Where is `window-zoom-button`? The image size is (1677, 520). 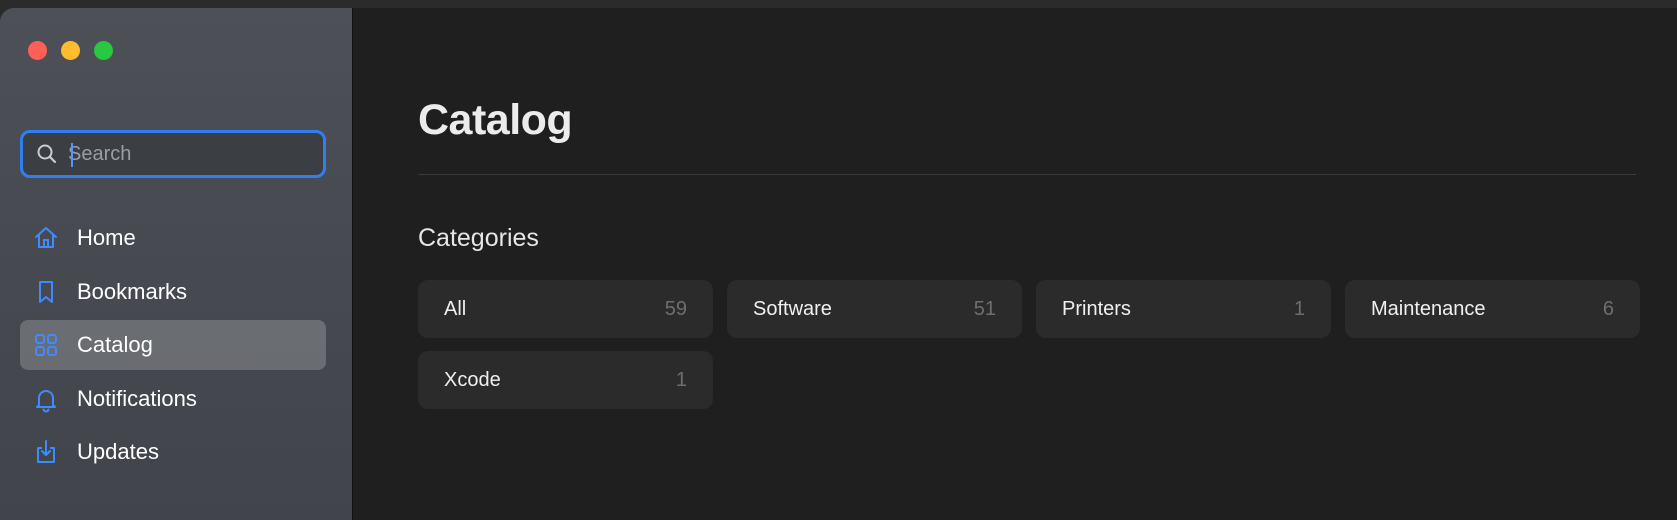
window-zoom-button is located at coordinates (103, 50).